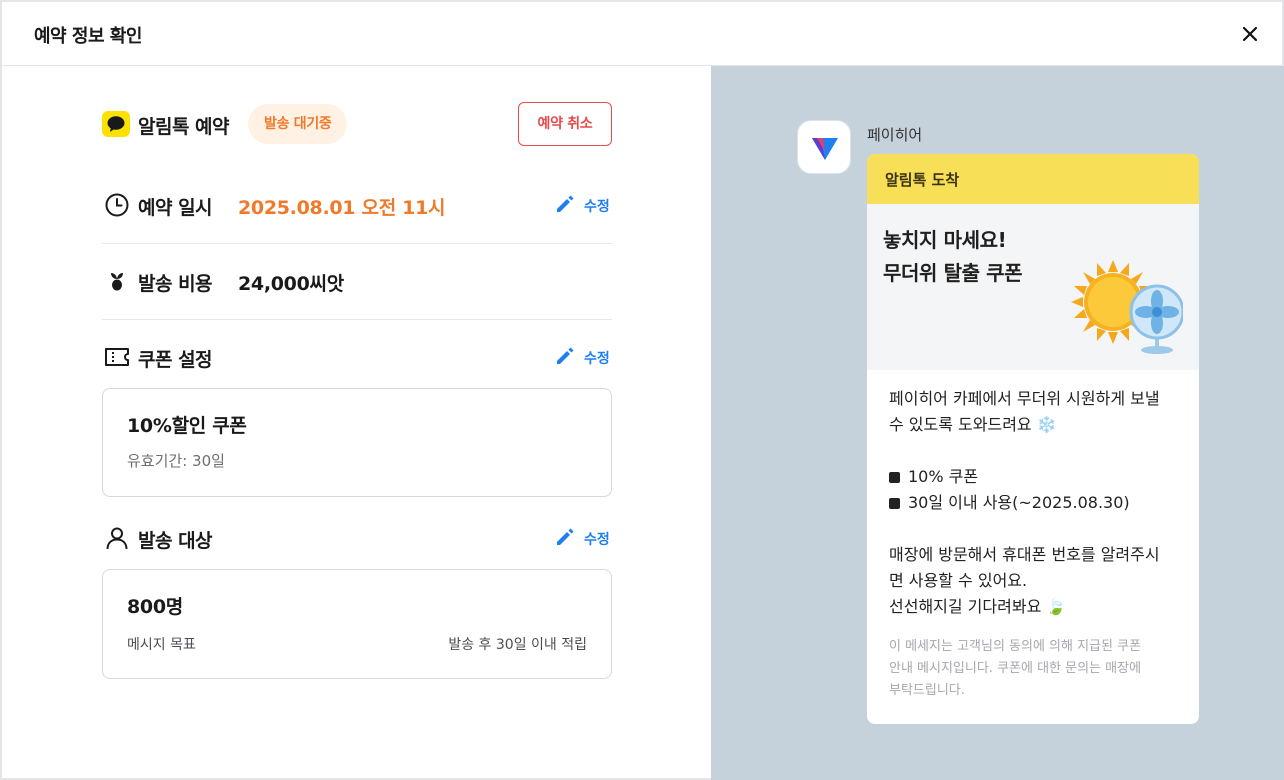 The image size is (1284, 780). I want to click on schedule-row: 예약 일시 2025.08.01 오전 11시 수정, so click(357, 204).